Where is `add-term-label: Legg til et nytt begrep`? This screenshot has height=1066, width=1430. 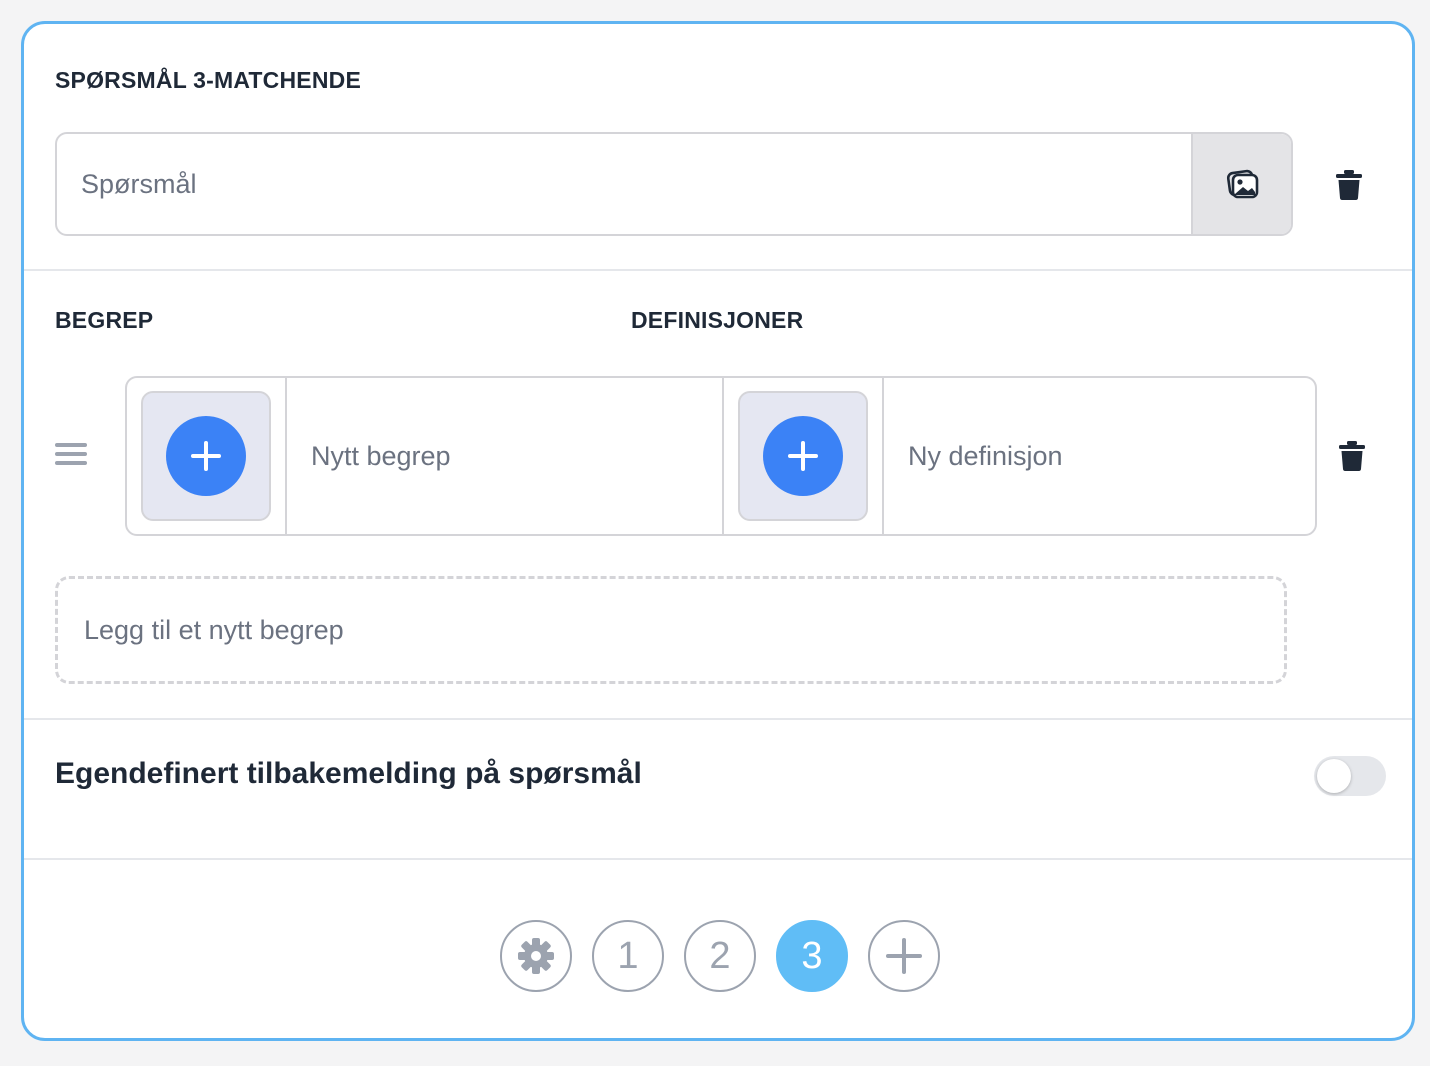 add-term-label: Legg til et nytt begrep is located at coordinates (214, 629).